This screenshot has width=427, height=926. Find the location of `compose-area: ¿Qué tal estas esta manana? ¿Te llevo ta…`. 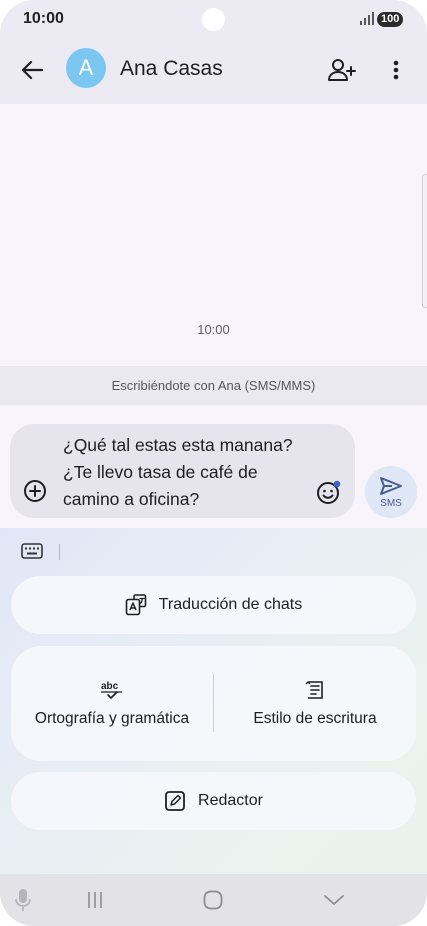

compose-area: ¿Qué tal estas esta manana? ¿Te llevo ta… is located at coordinates (213, 466).